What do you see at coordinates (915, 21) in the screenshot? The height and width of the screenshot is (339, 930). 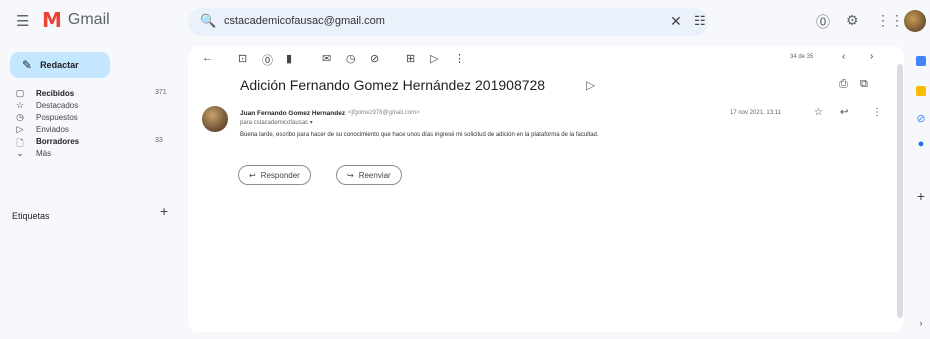 I see `account-avatar` at bounding box center [915, 21].